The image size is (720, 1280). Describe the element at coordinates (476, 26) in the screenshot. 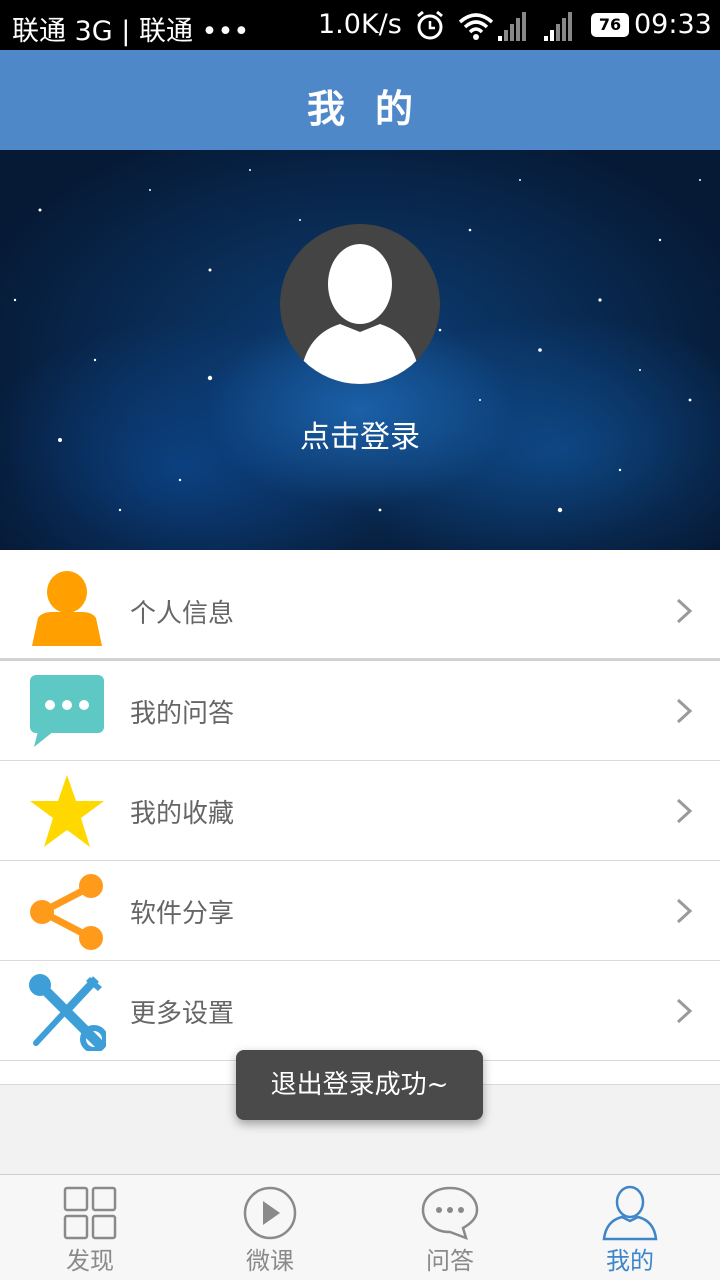

I see `wifi-icon` at that location.